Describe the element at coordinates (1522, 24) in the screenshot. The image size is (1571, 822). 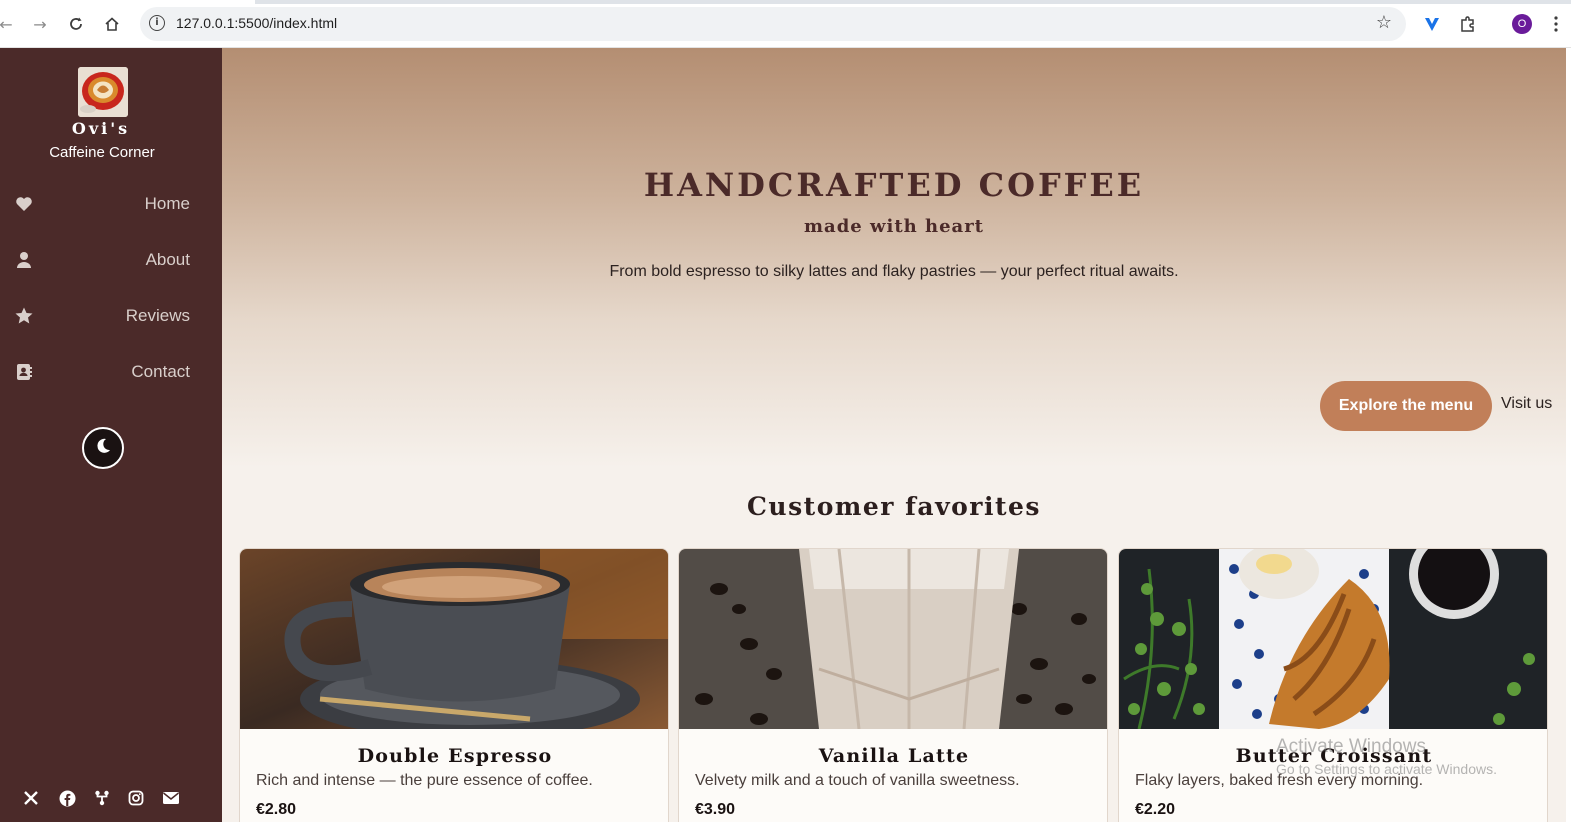
I see `profile-avatar: O` at that location.